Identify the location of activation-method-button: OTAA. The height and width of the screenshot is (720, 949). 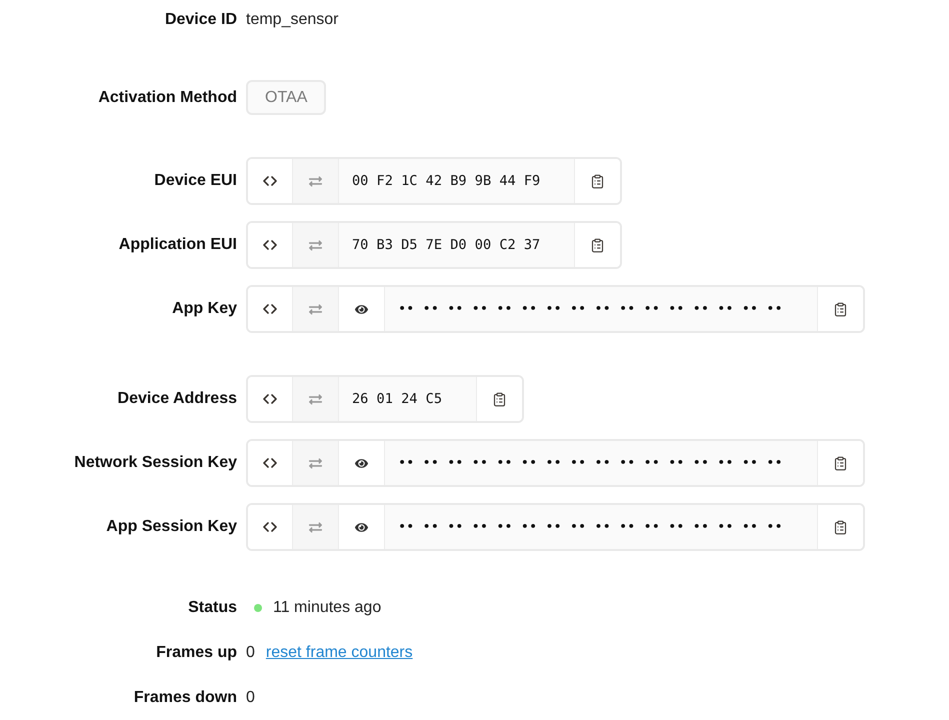
(286, 97).